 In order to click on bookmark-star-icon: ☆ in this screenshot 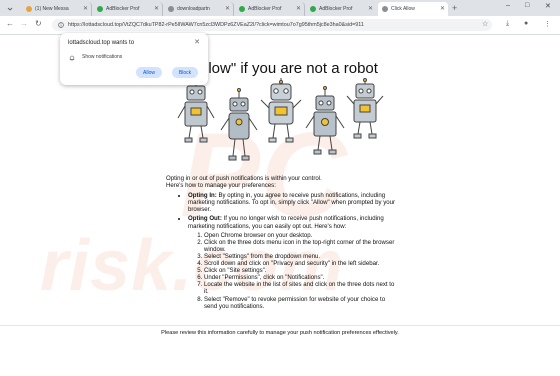, I will do `click(485, 24)`.